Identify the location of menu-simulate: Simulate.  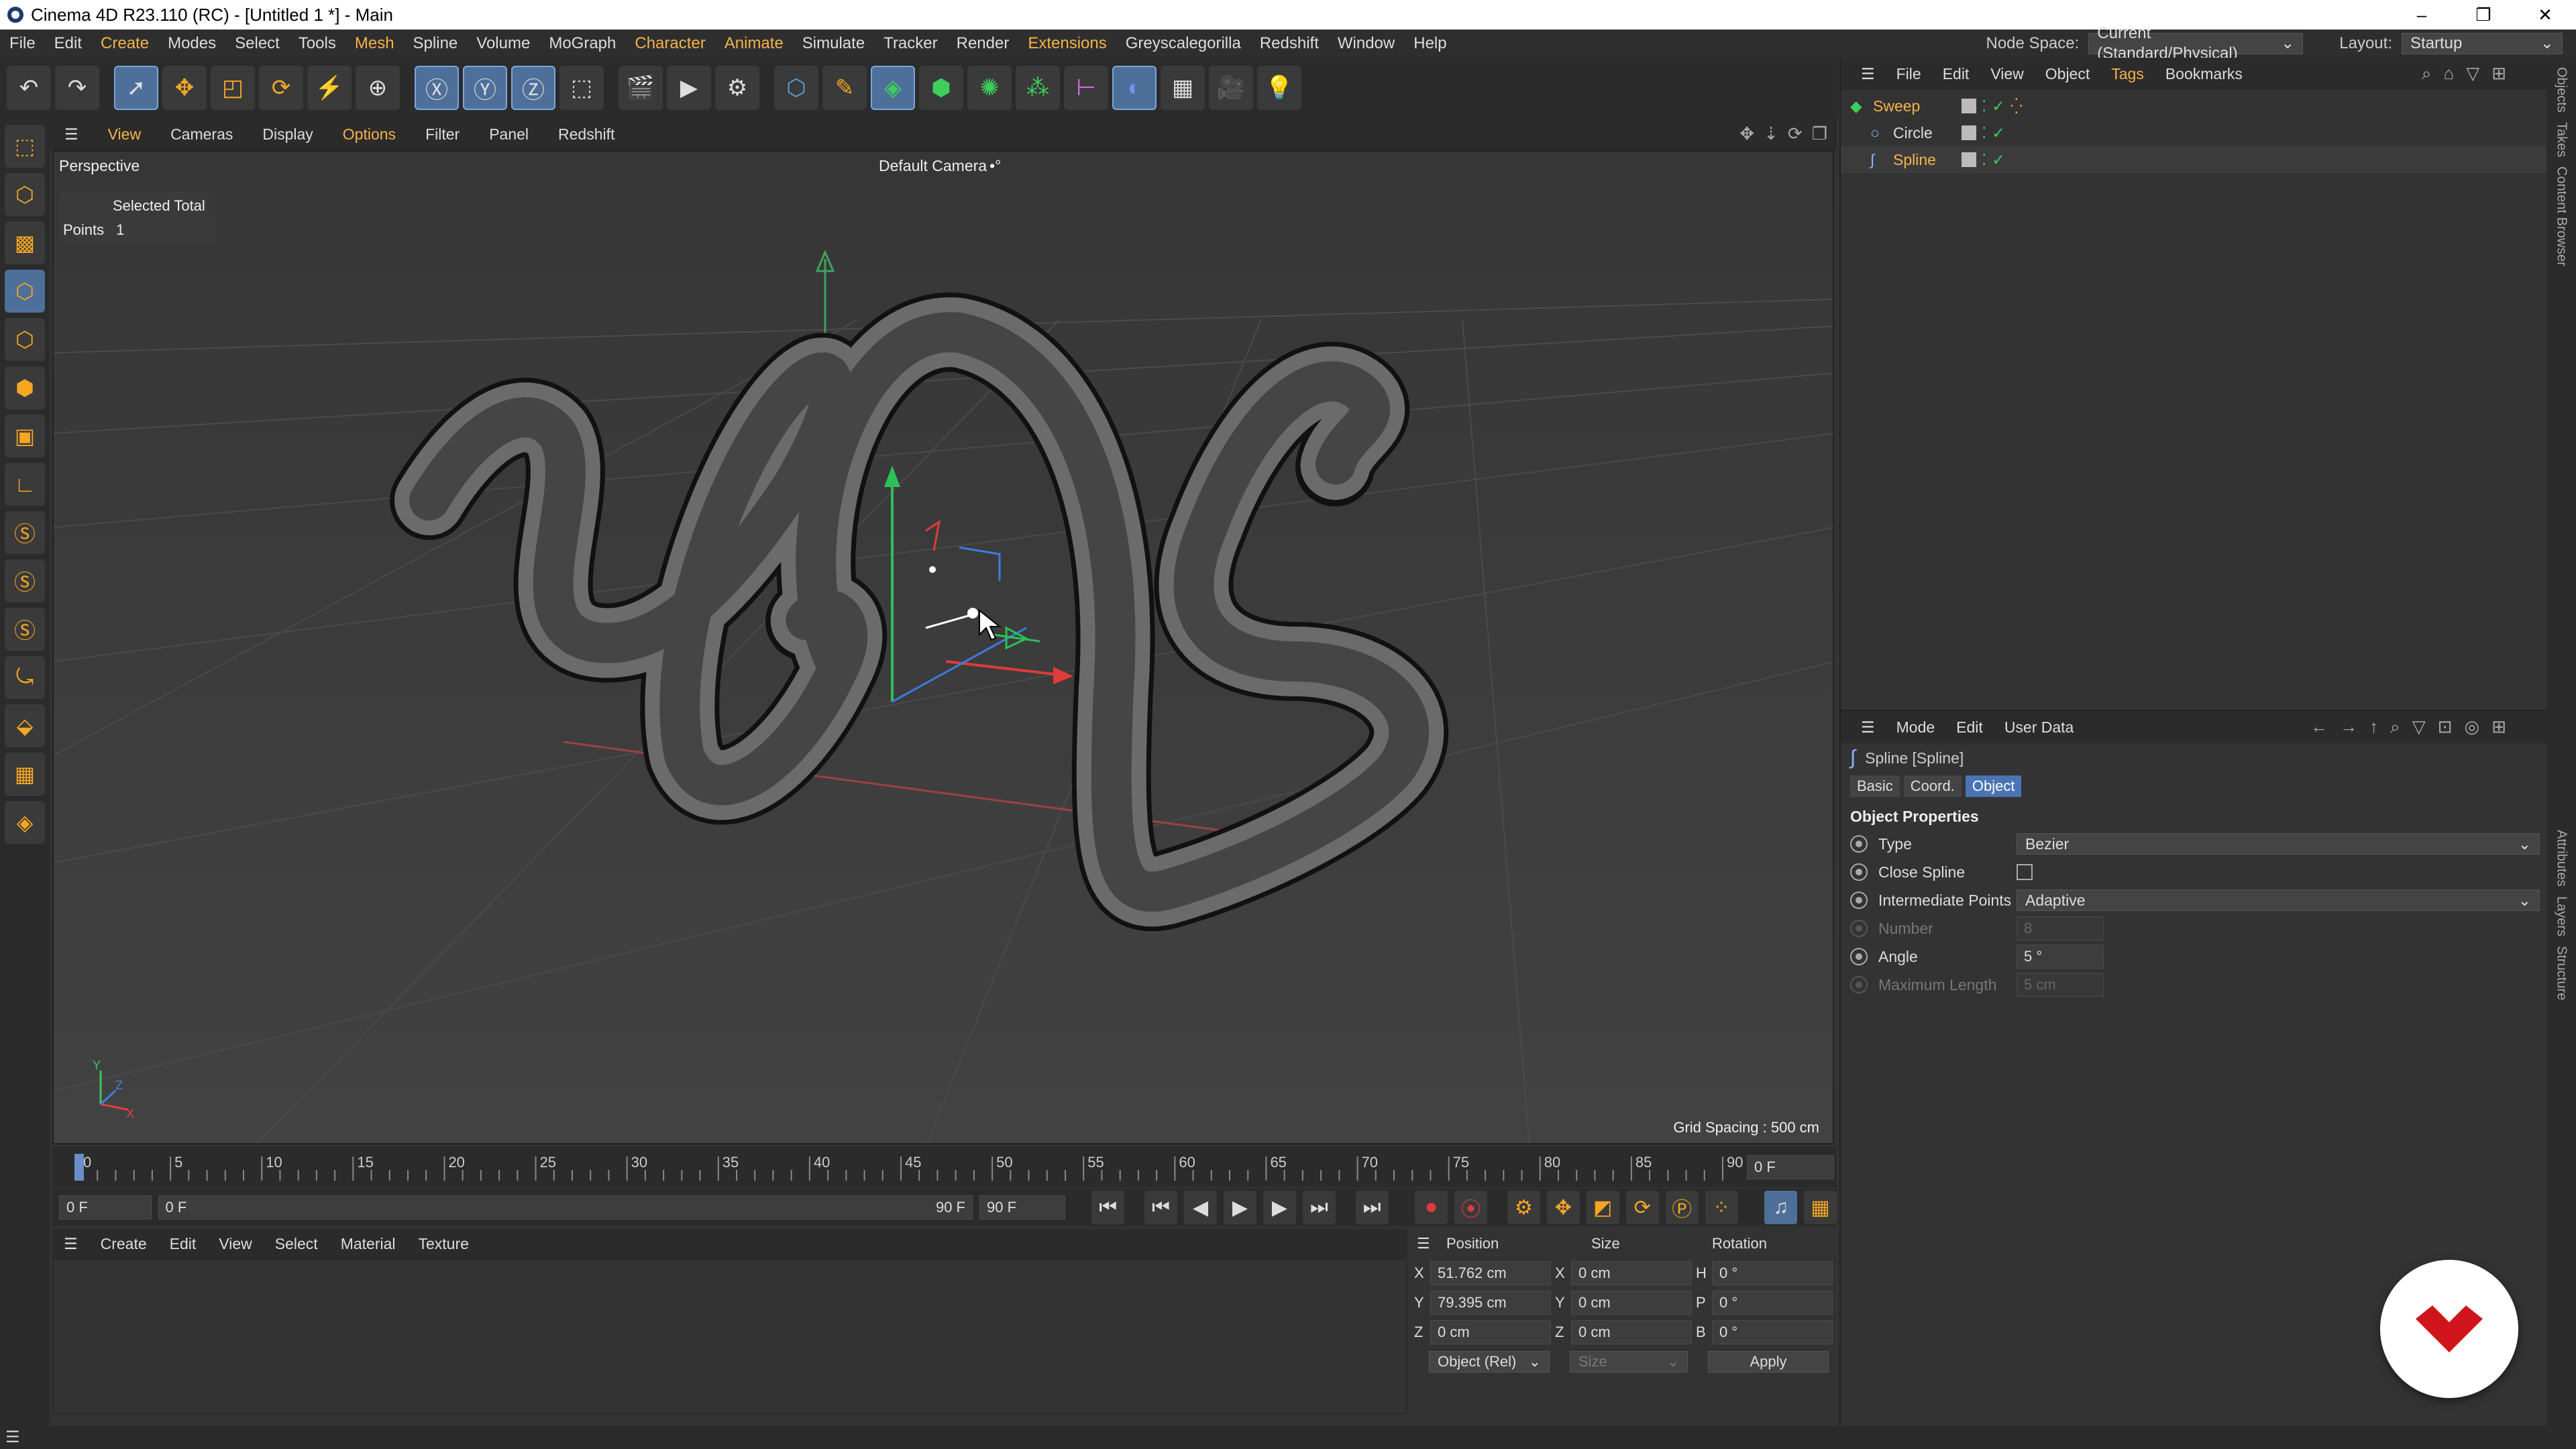
(833, 44).